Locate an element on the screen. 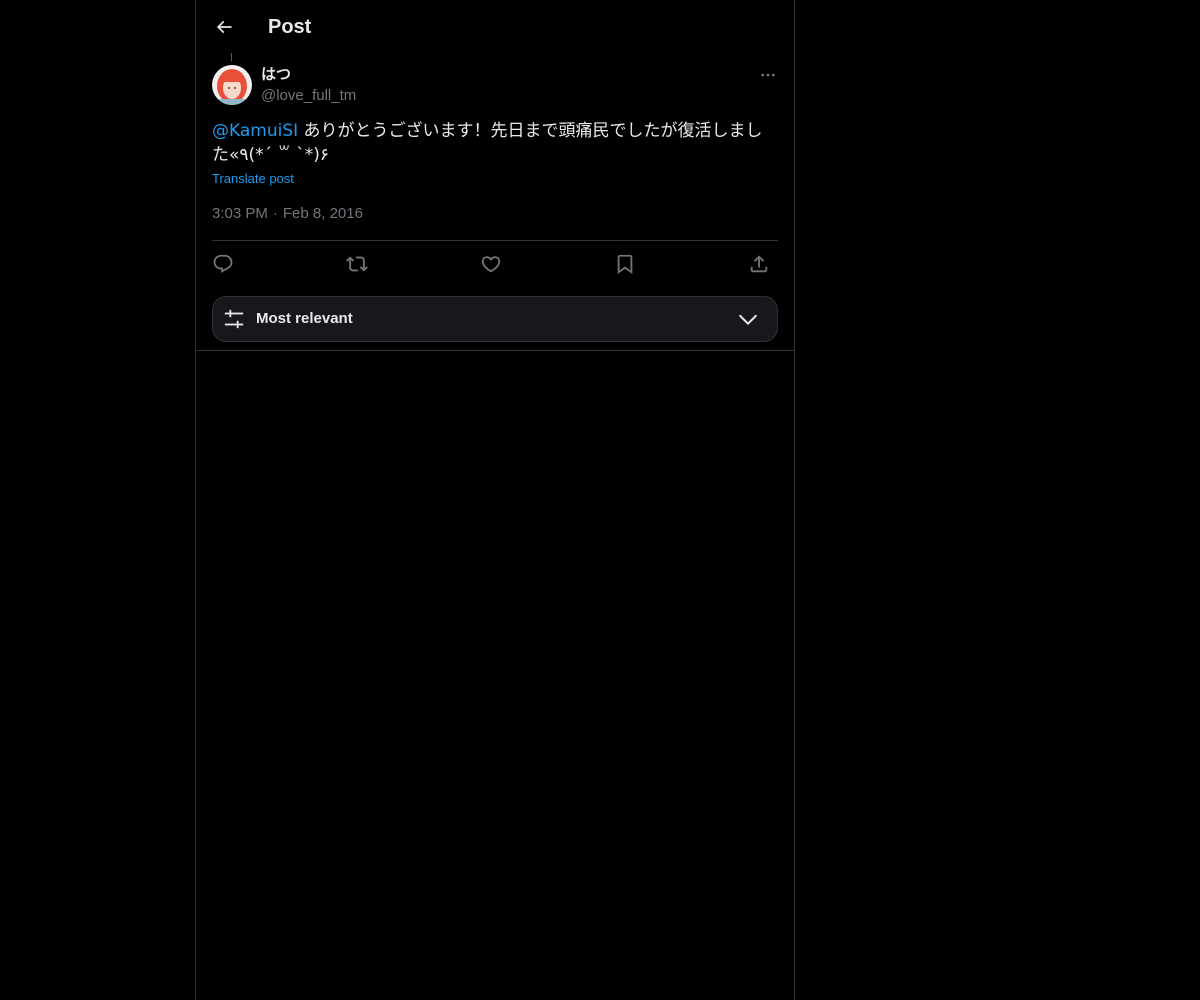 The image size is (1200, 1000). divider is located at coordinates (495, 240).